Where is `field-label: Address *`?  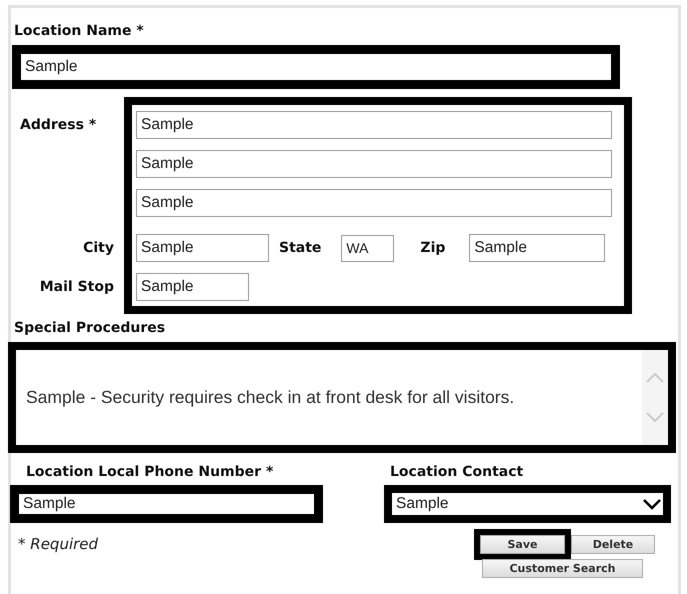 field-label: Address * is located at coordinates (58, 125).